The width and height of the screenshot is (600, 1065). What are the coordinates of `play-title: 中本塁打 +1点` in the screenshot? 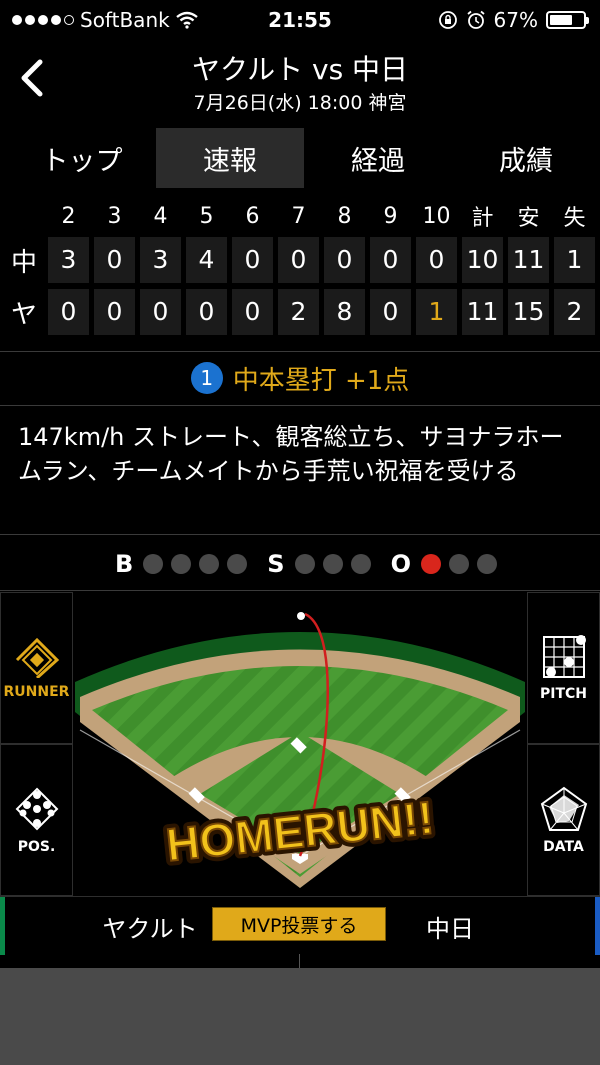 It's located at (321, 380).